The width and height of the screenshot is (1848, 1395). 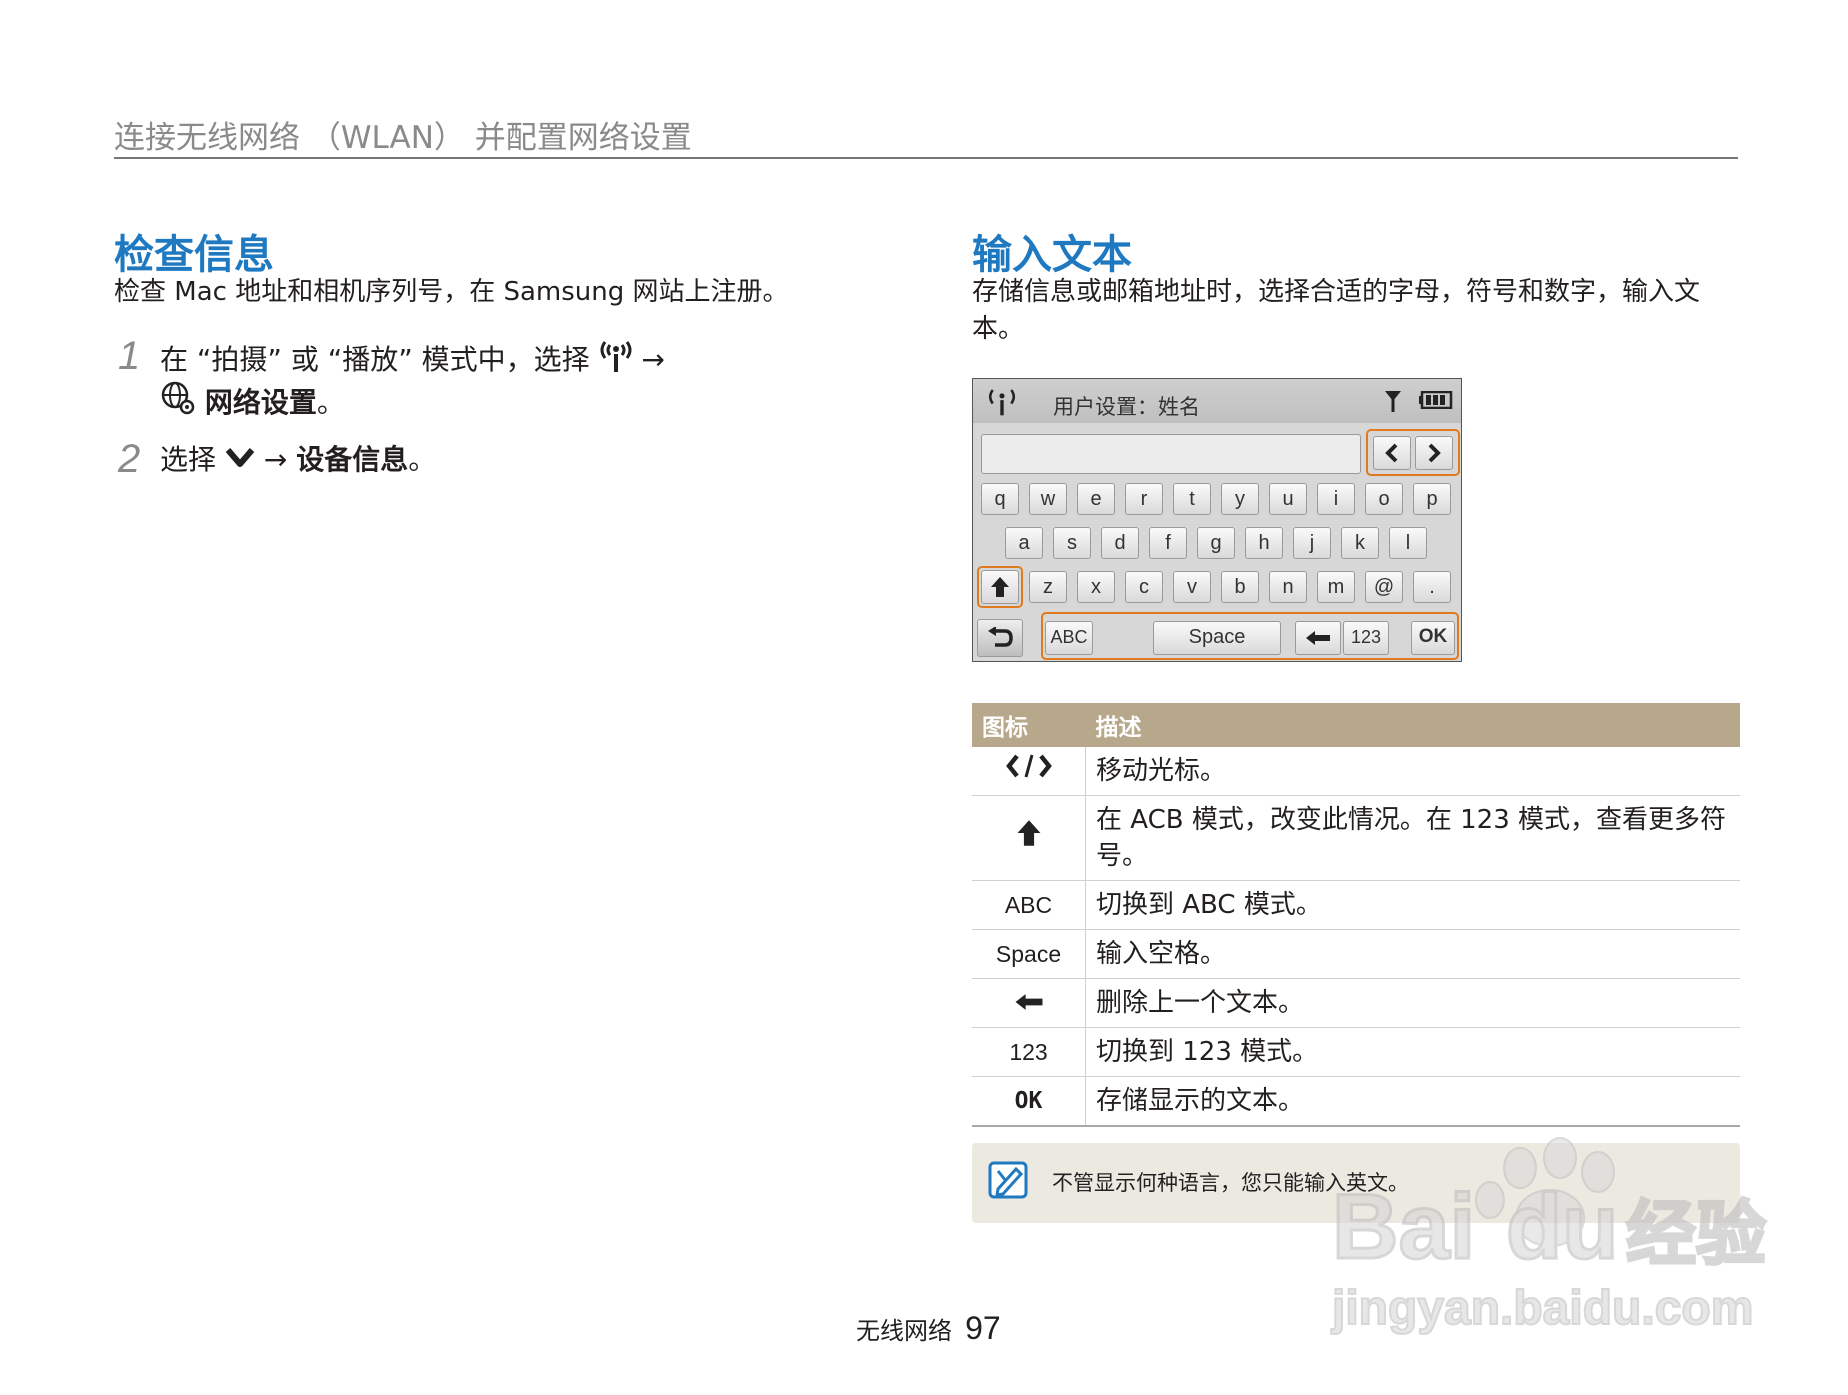 What do you see at coordinates (178, 404) in the screenshot?
I see `network-settings-icon` at bounding box center [178, 404].